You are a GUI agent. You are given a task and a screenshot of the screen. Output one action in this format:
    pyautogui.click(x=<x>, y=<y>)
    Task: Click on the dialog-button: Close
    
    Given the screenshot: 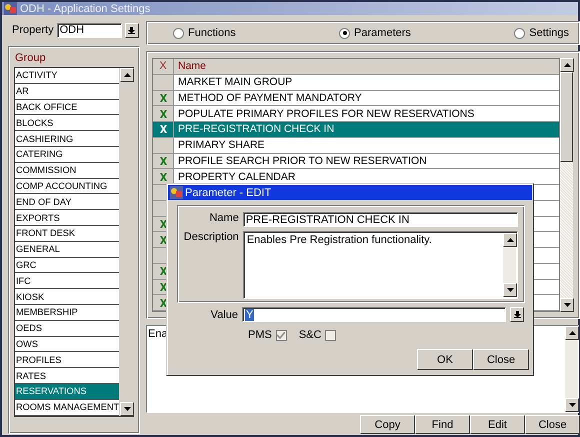 What is the action you would take?
    pyautogui.click(x=501, y=359)
    